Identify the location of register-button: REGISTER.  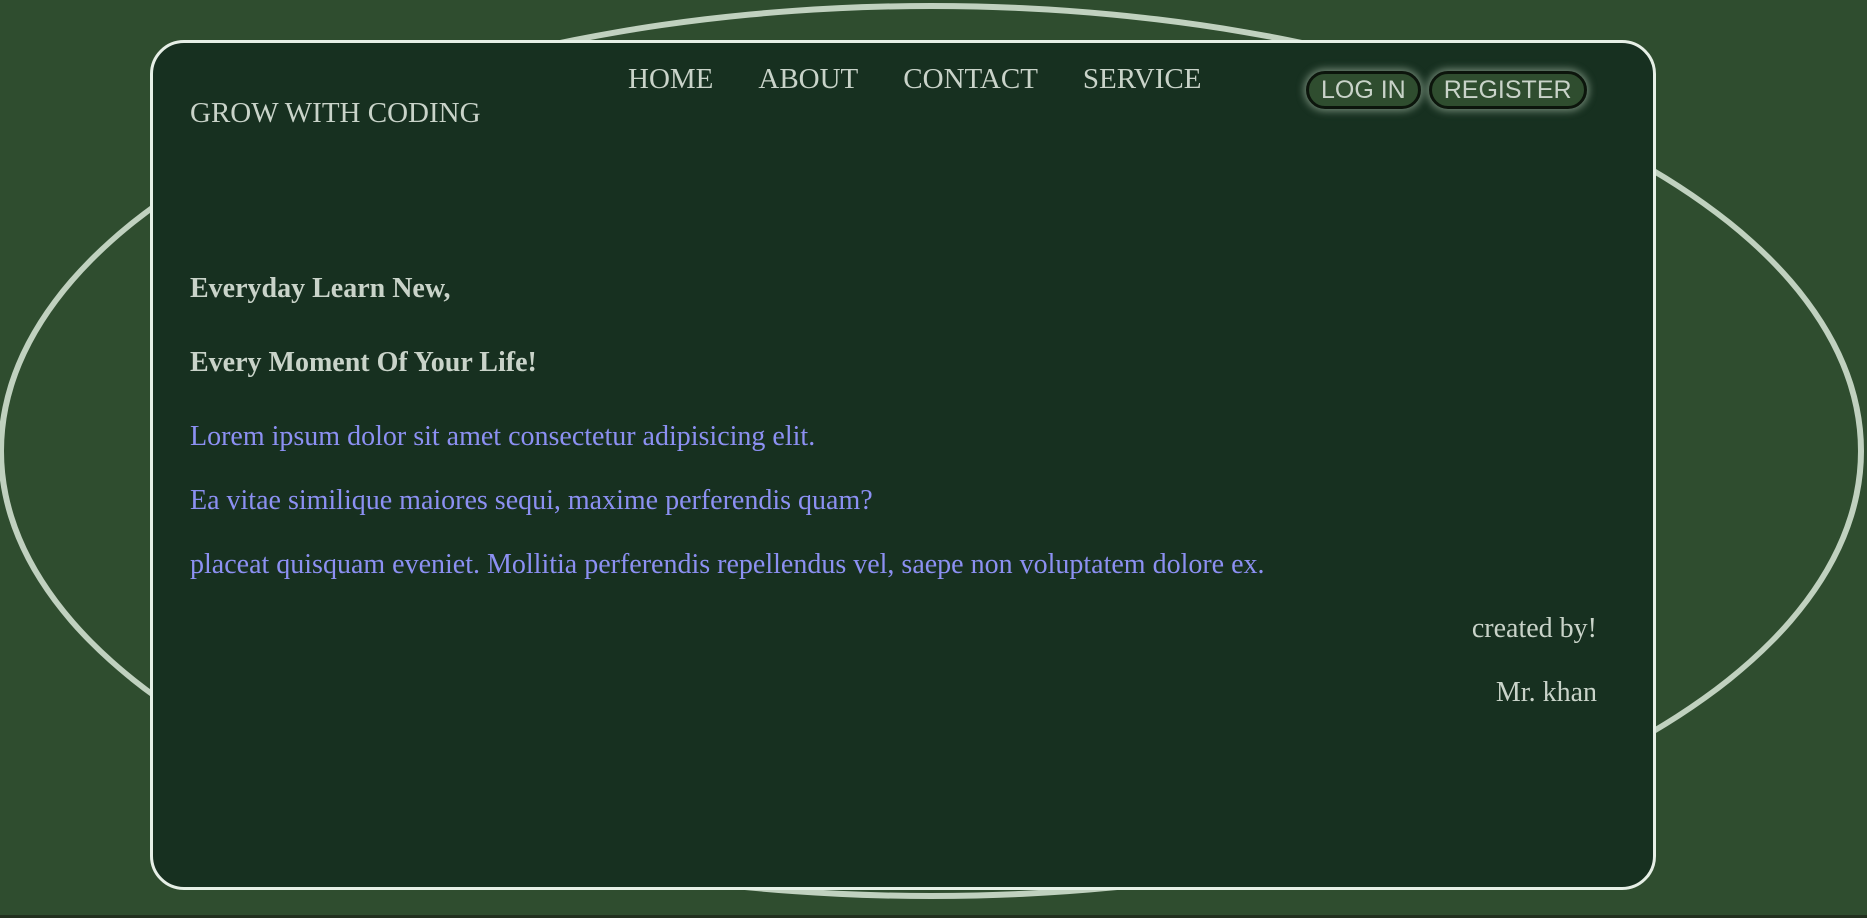
(1507, 90).